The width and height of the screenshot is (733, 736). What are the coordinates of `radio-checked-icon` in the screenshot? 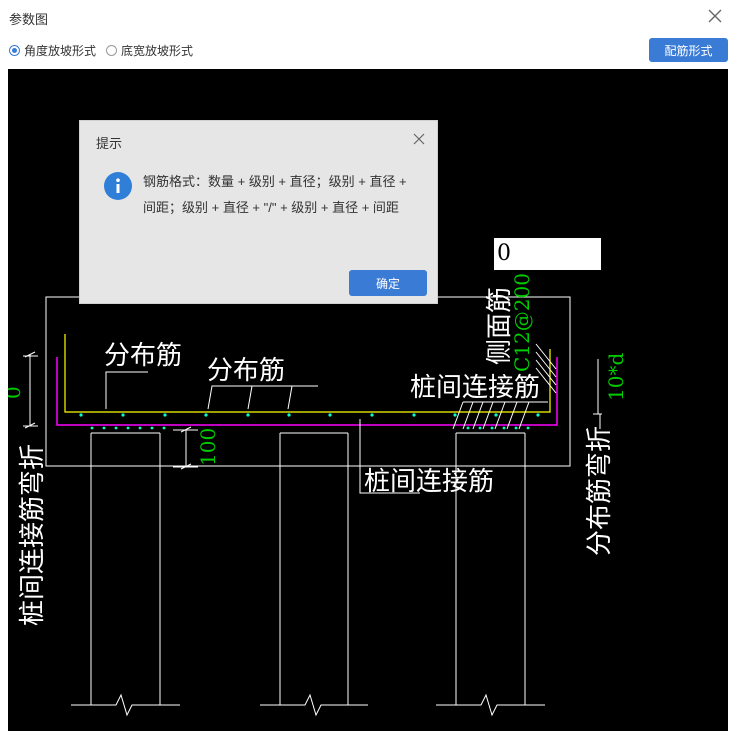 It's located at (14, 50).